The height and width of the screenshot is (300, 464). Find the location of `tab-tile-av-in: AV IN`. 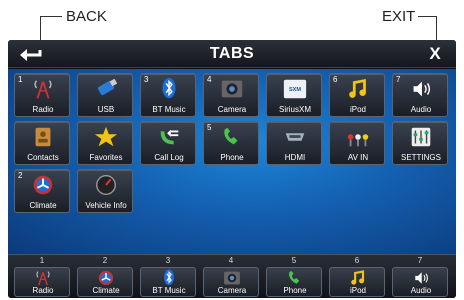

tab-tile-av-in: AV IN is located at coordinates (357, 143).